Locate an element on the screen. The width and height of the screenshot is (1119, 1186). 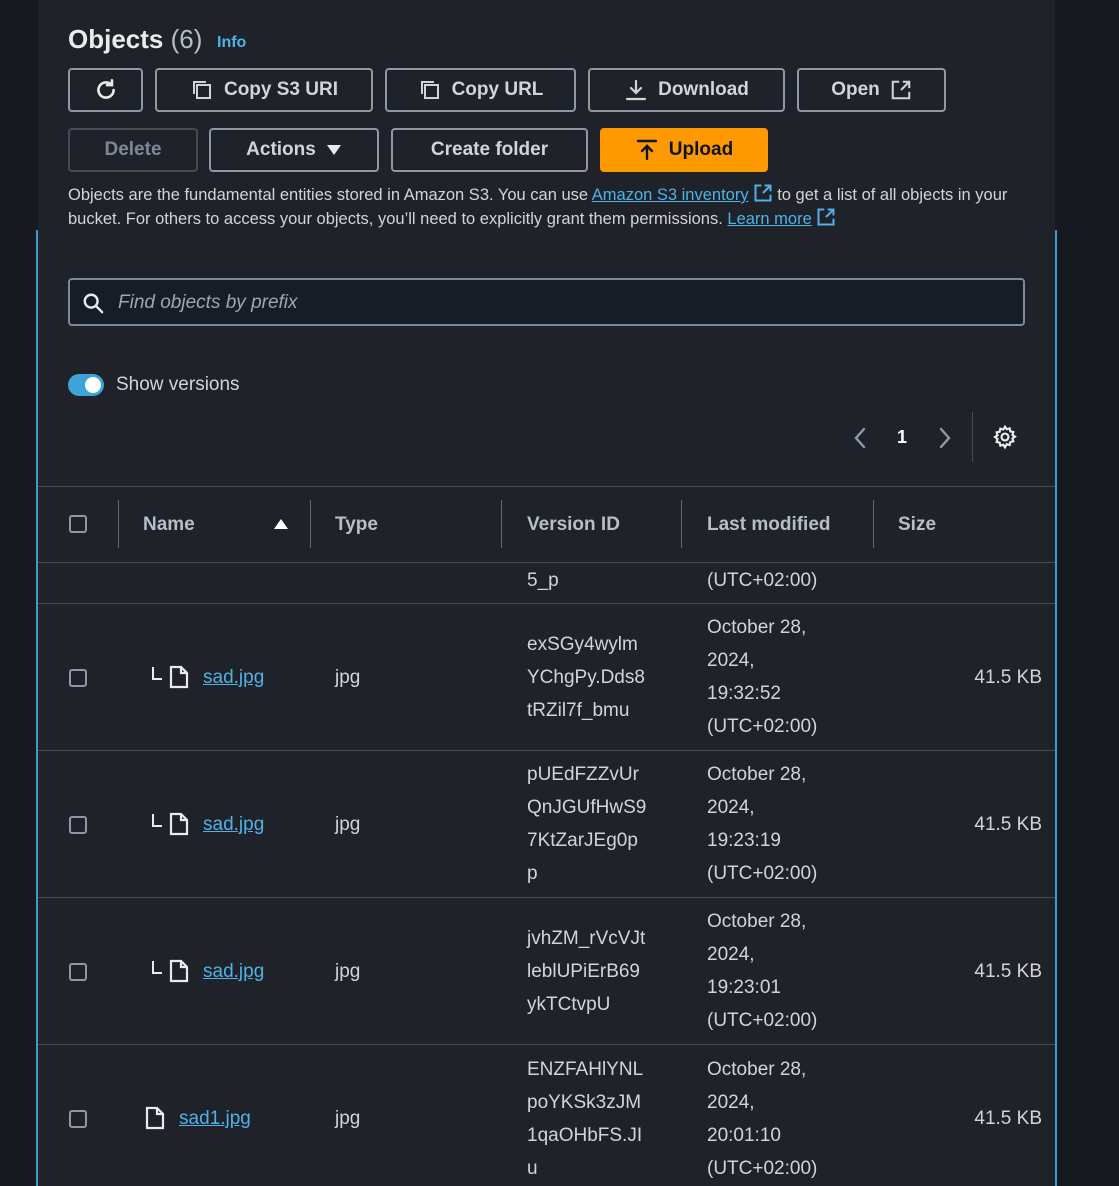
version-id-line: poYKSk3zJM is located at coordinates (584, 1102).